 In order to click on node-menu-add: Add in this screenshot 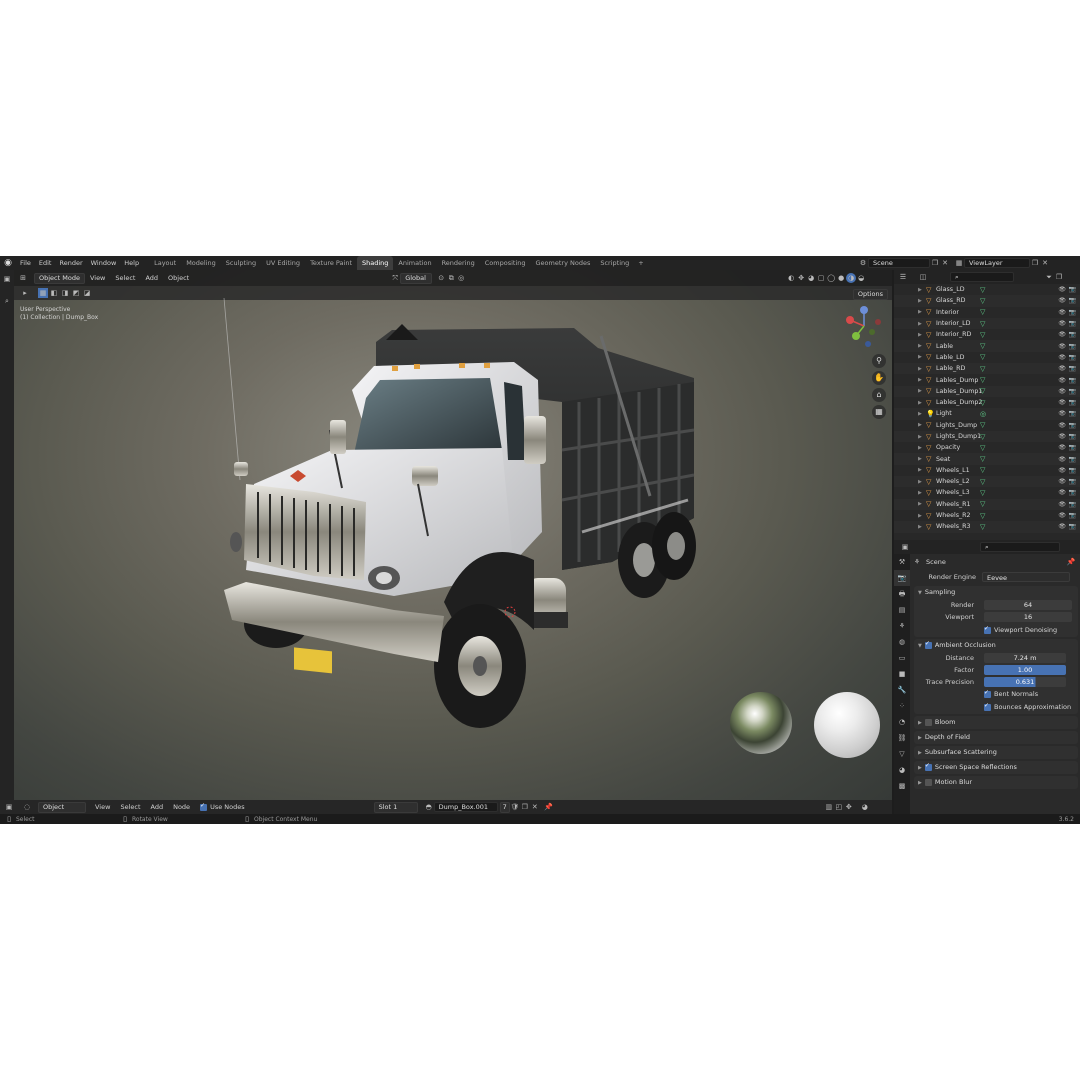, I will do `click(157, 807)`.